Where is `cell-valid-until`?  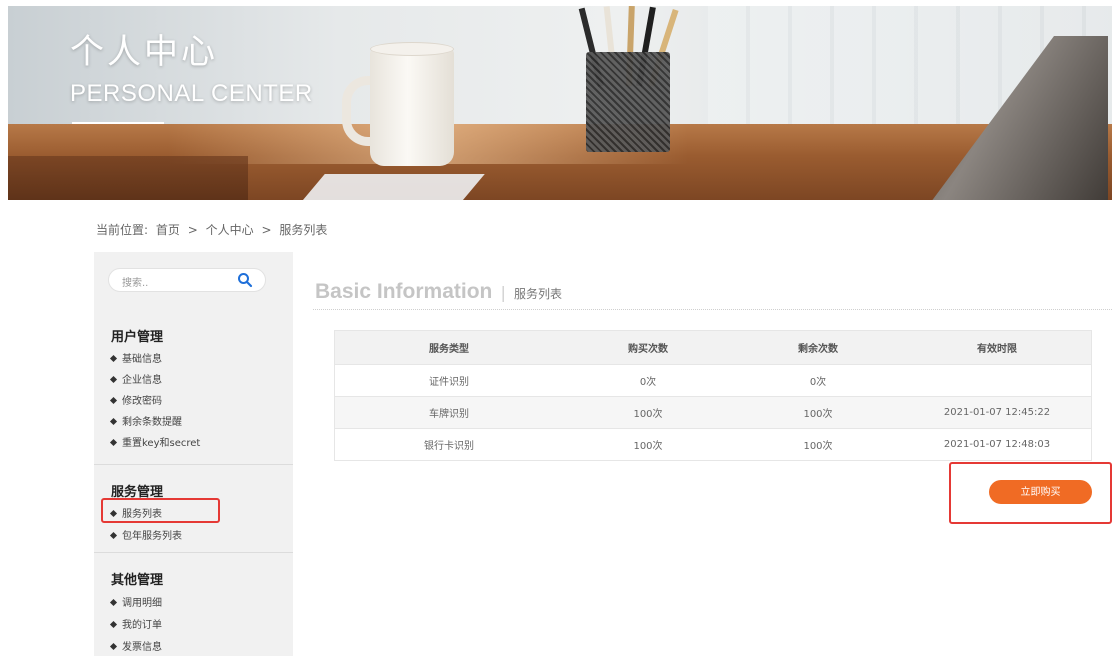
cell-valid-until is located at coordinates (997, 380).